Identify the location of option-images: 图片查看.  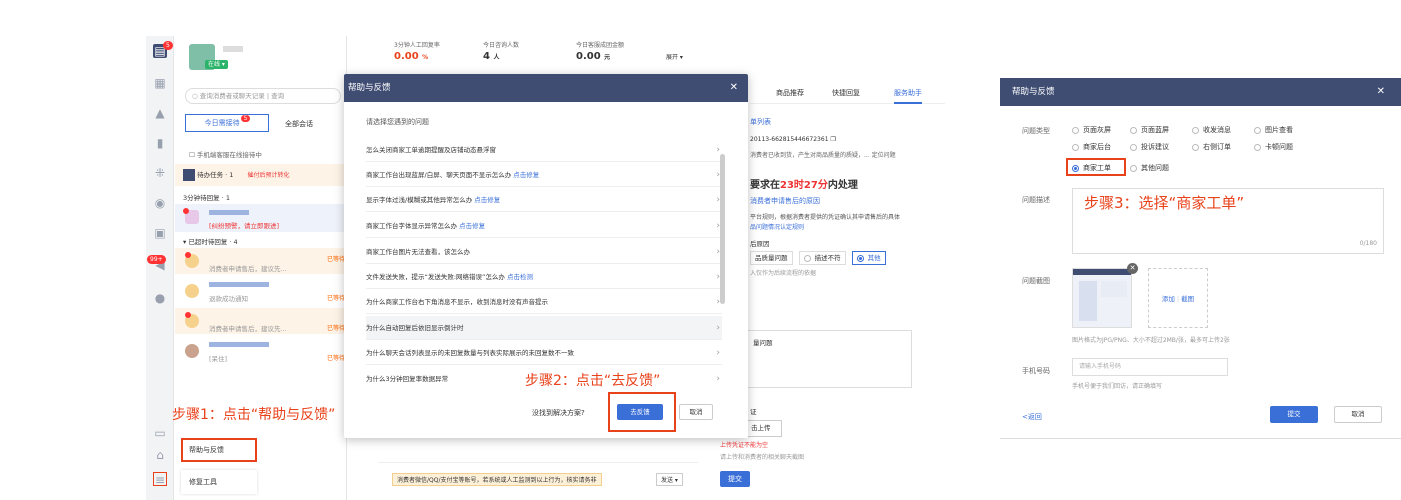
(1273, 130).